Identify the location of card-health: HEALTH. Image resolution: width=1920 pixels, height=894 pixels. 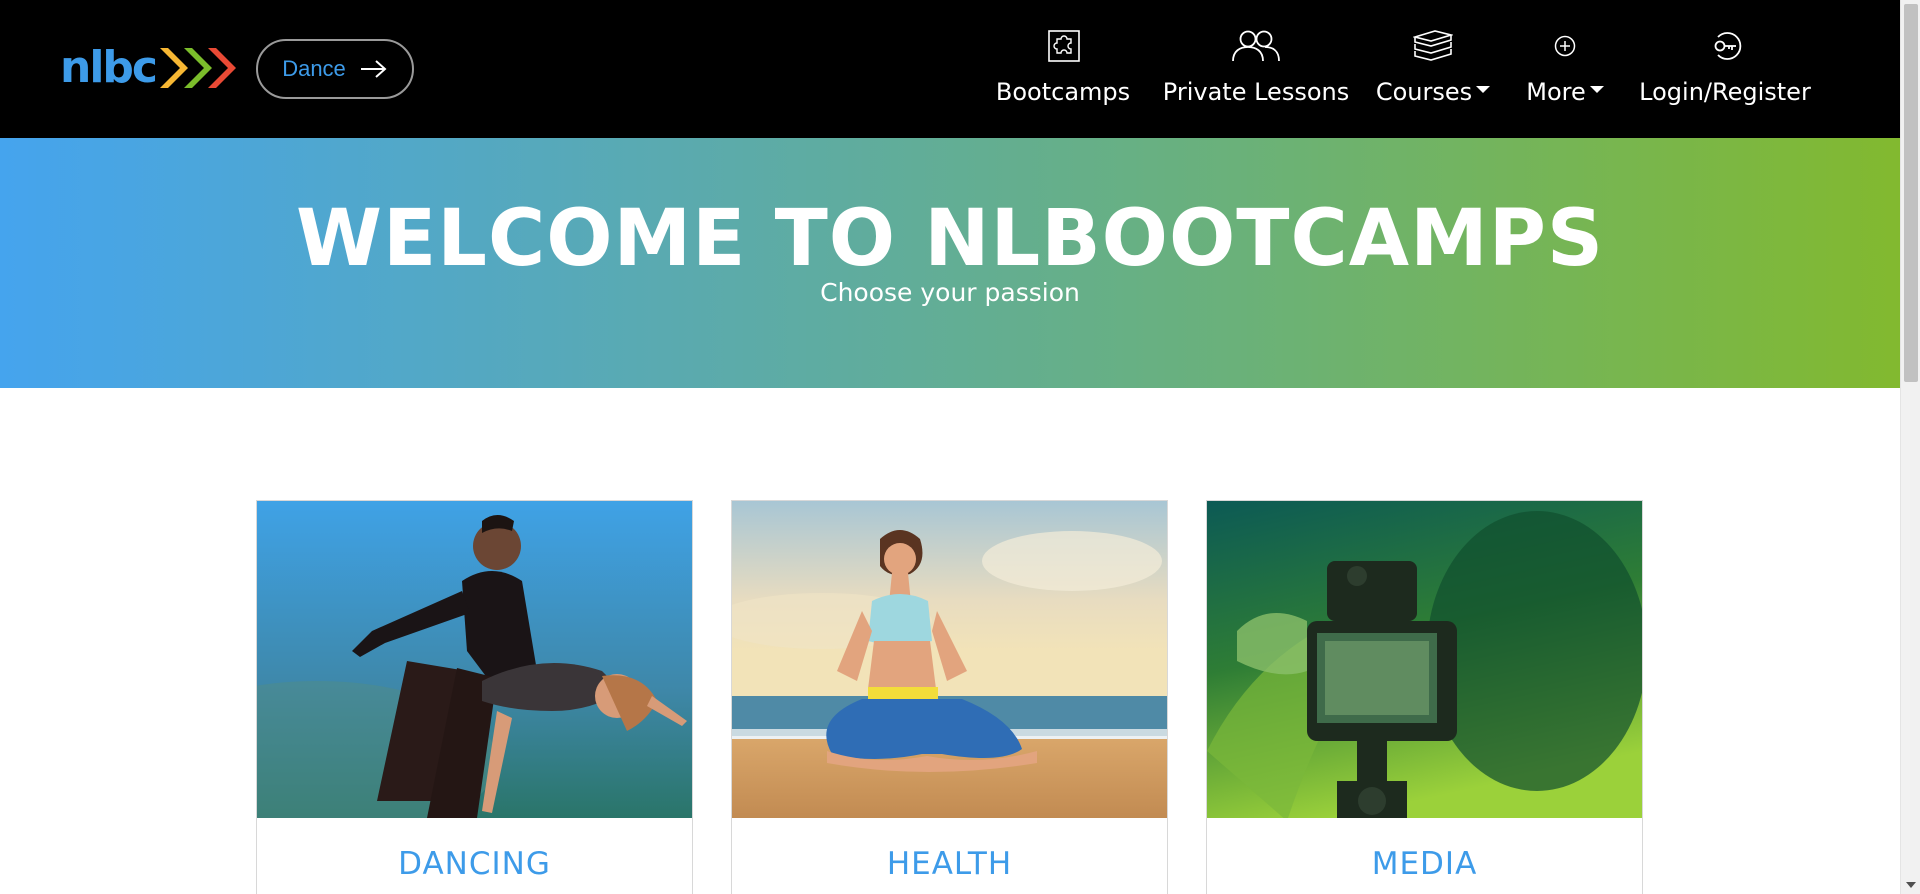
(949, 697).